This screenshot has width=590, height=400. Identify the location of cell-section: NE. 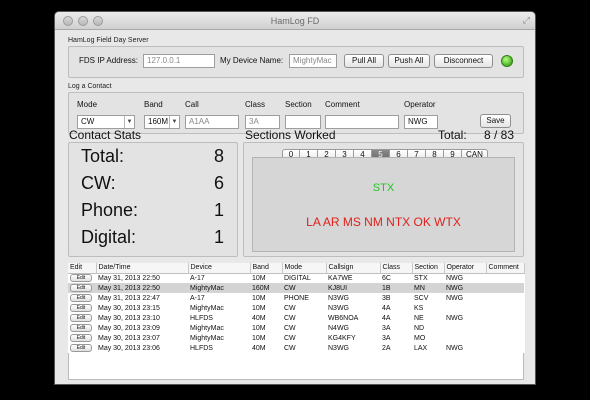
(419, 318).